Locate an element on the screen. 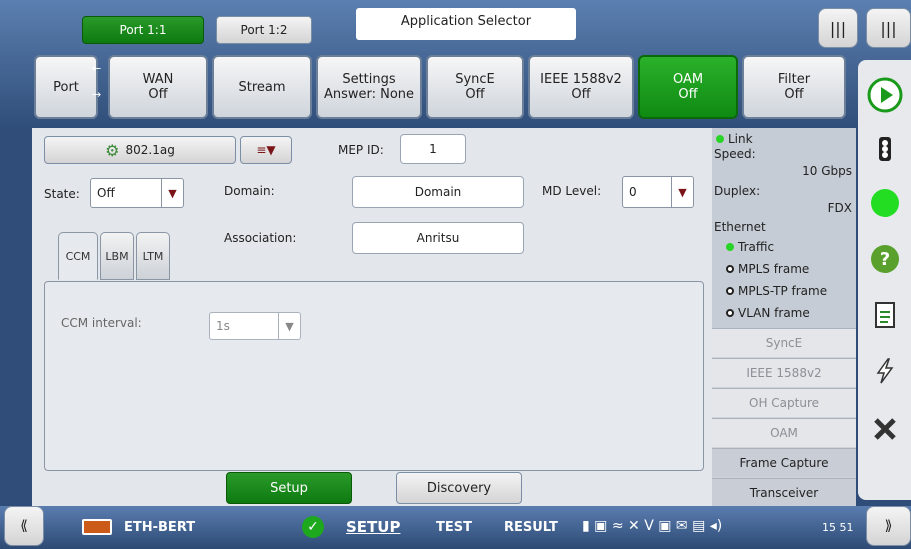  port-1-2-button: Port 1:2 is located at coordinates (264, 30).